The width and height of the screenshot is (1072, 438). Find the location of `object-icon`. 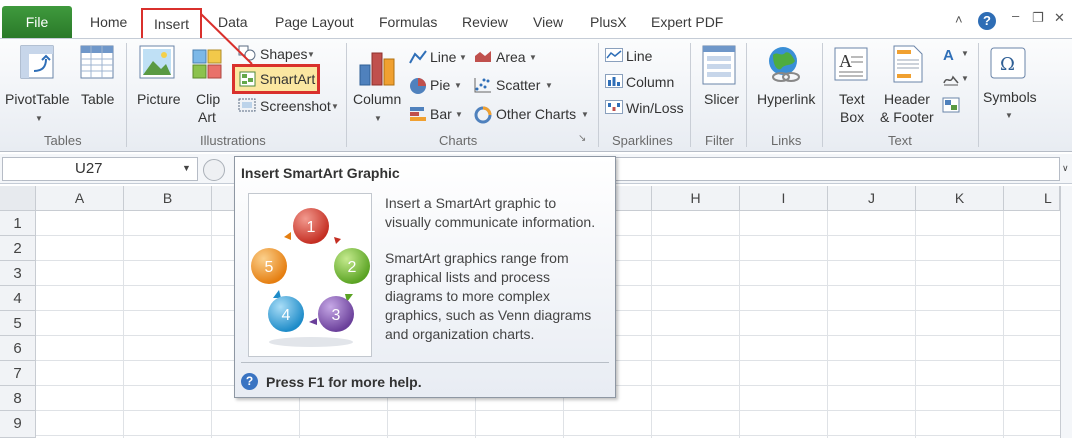

object-icon is located at coordinates (951, 105).